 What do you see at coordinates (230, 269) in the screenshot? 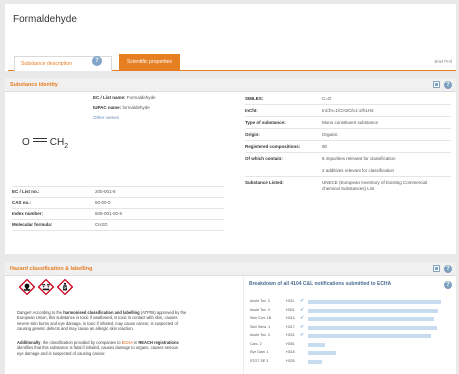
I see `section-header: Hazard classification & labelling ?` at bounding box center [230, 269].